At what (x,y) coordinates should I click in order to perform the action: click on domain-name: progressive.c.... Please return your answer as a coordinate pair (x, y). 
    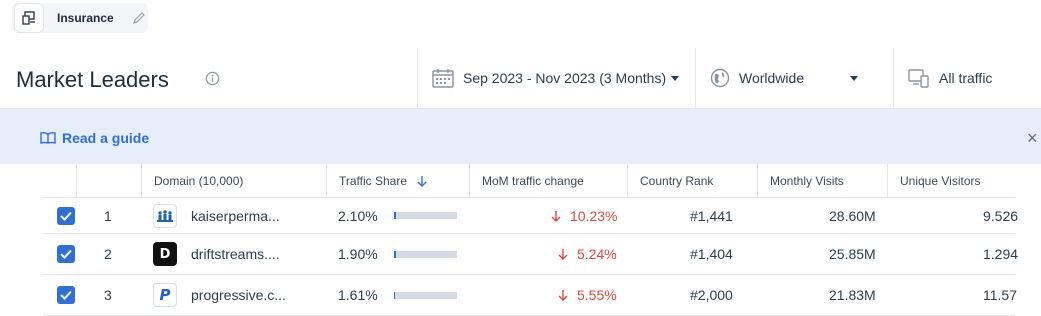
    Looking at the image, I should click on (238, 295).